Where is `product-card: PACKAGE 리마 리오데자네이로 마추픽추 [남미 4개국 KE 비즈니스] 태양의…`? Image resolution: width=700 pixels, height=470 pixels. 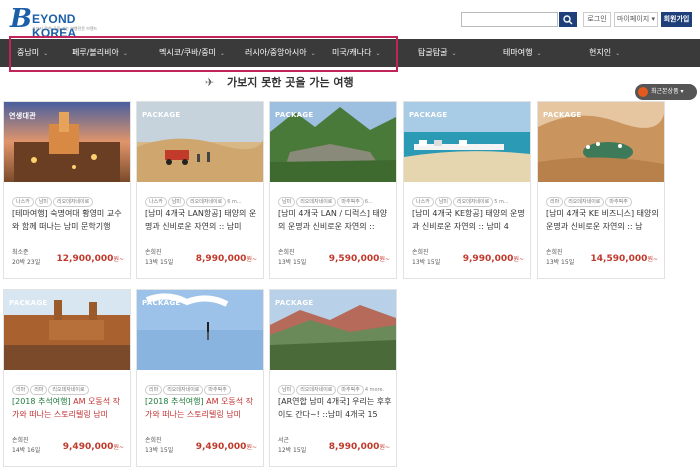 product-card: PACKAGE 리마 리오데자네이로 마추픽추 [남미 4개국 KE 비즈니스] 태양의… is located at coordinates (601, 190).